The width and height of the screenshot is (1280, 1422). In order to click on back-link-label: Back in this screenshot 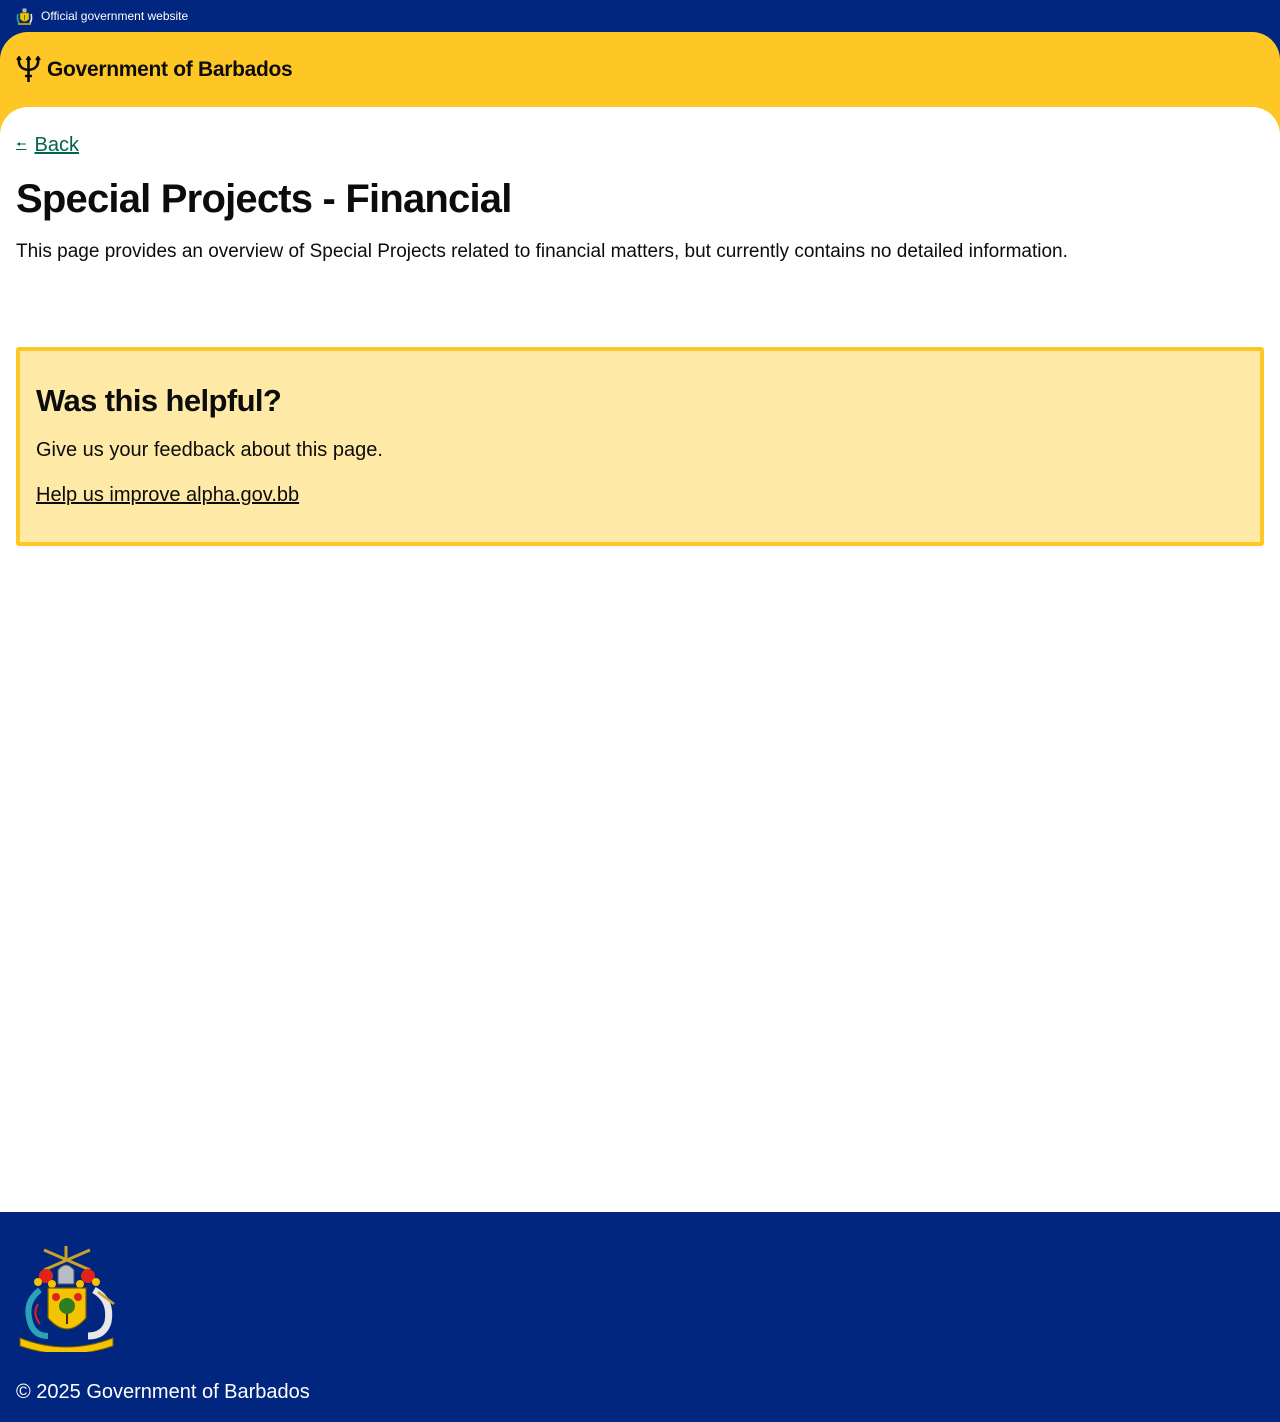, I will do `click(56, 145)`.